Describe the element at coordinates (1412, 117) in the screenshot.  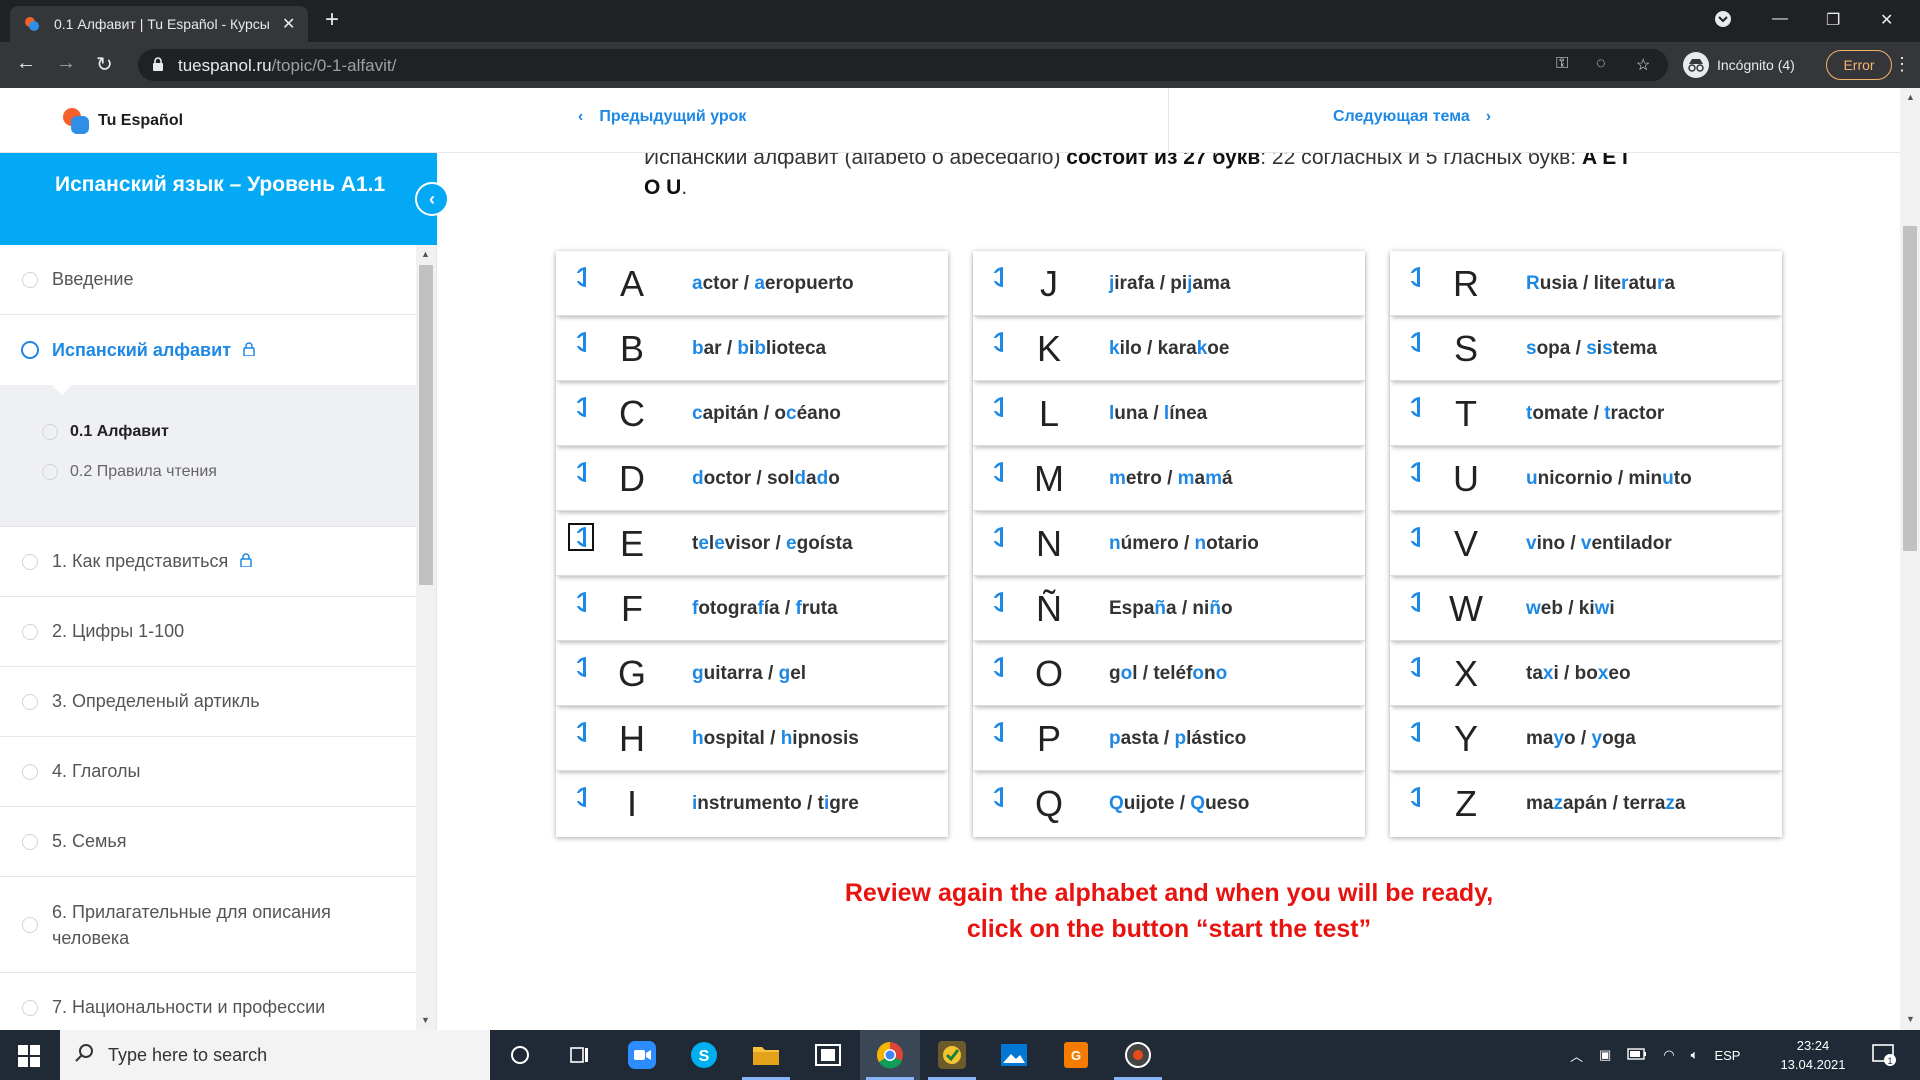
I see `next-topic-link: Следующая тема ›` at that location.